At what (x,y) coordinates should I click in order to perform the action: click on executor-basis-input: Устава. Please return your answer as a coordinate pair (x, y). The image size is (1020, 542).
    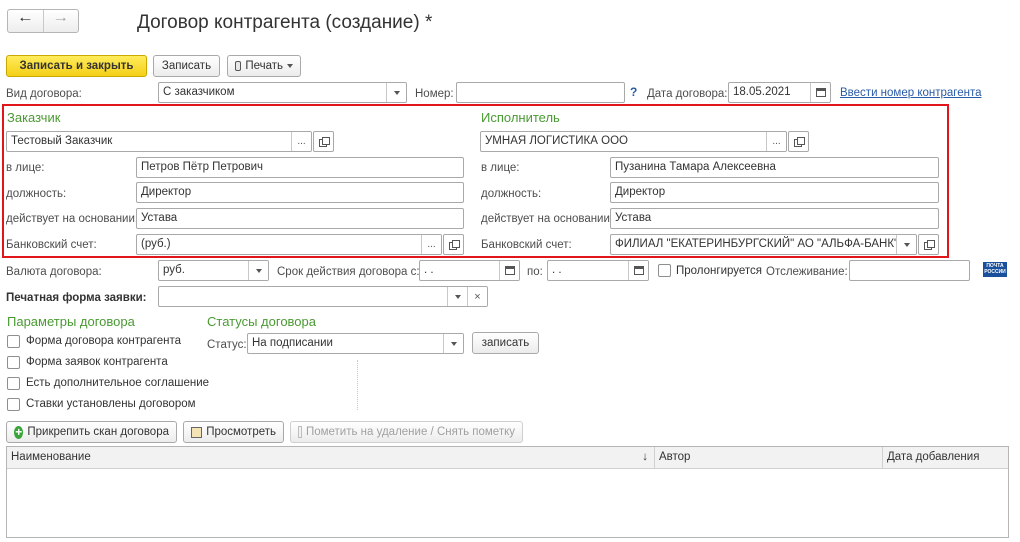
    Looking at the image, I should click on (774, 218).